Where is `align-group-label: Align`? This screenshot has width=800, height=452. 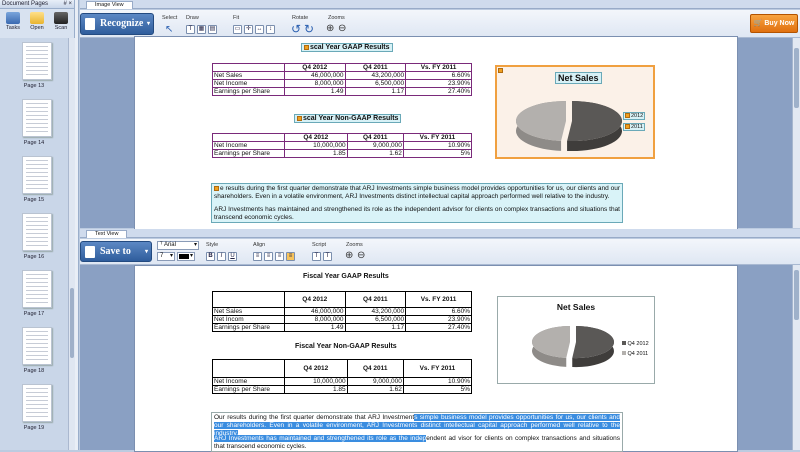 align-group-label: Align is located at coordinates (259, 245).